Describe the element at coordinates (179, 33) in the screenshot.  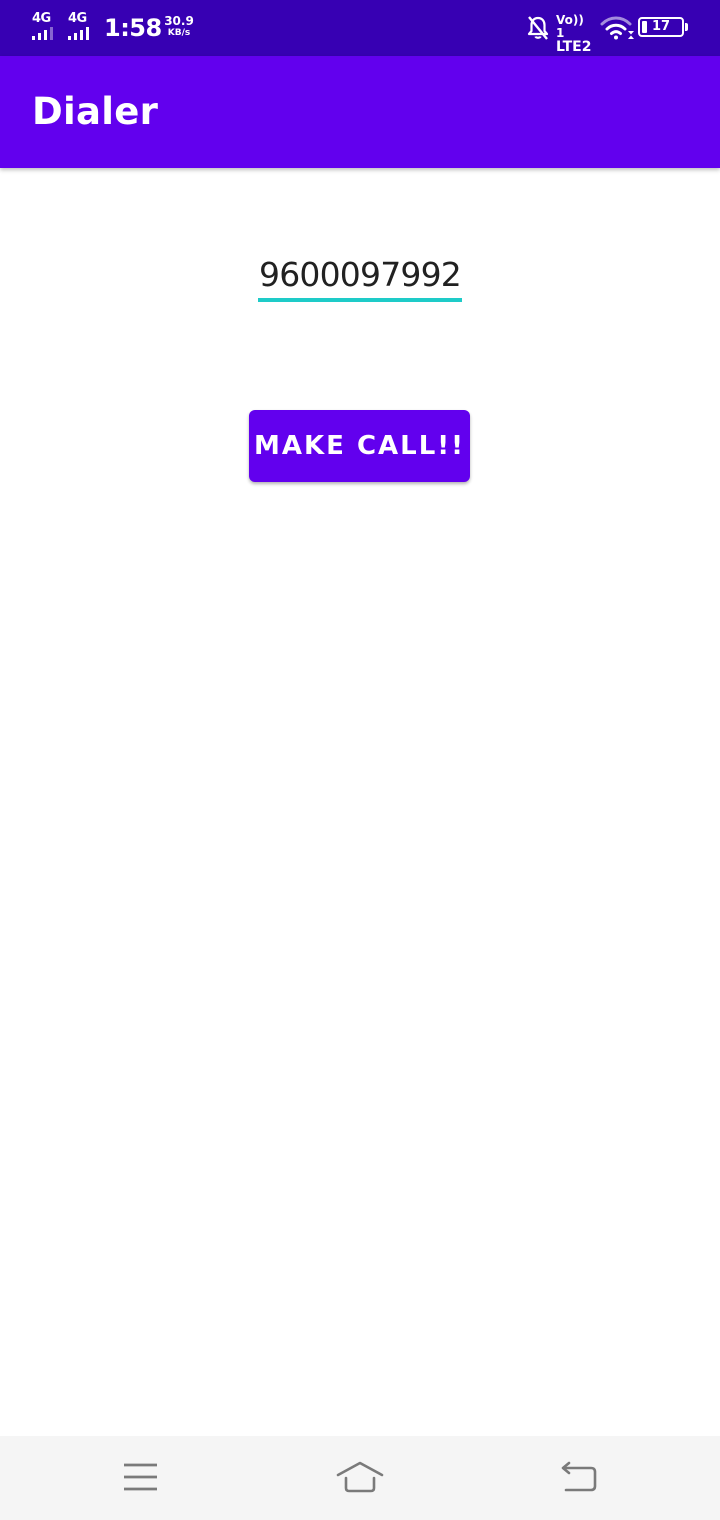
I see `network-speed-unit: KB/s` at that location.